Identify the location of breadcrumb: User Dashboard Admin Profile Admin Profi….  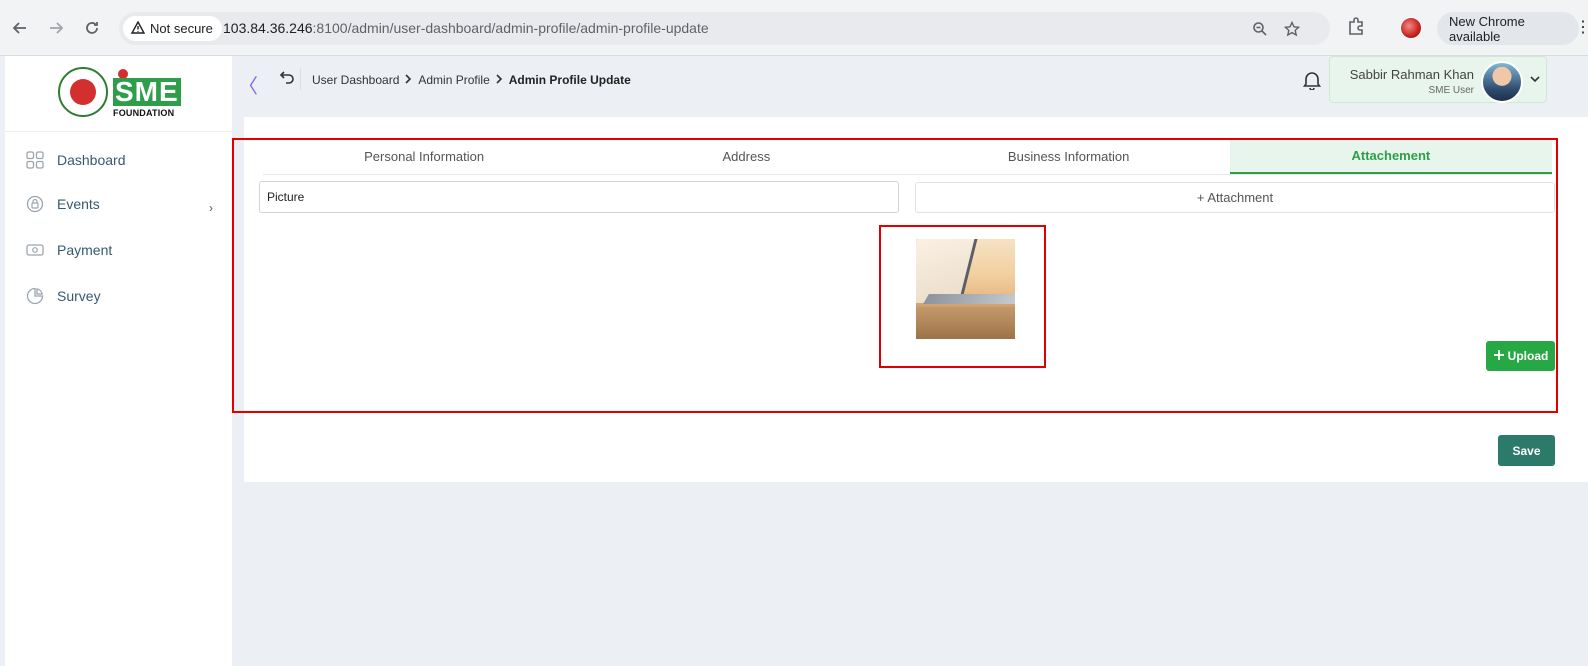
(471, 80).